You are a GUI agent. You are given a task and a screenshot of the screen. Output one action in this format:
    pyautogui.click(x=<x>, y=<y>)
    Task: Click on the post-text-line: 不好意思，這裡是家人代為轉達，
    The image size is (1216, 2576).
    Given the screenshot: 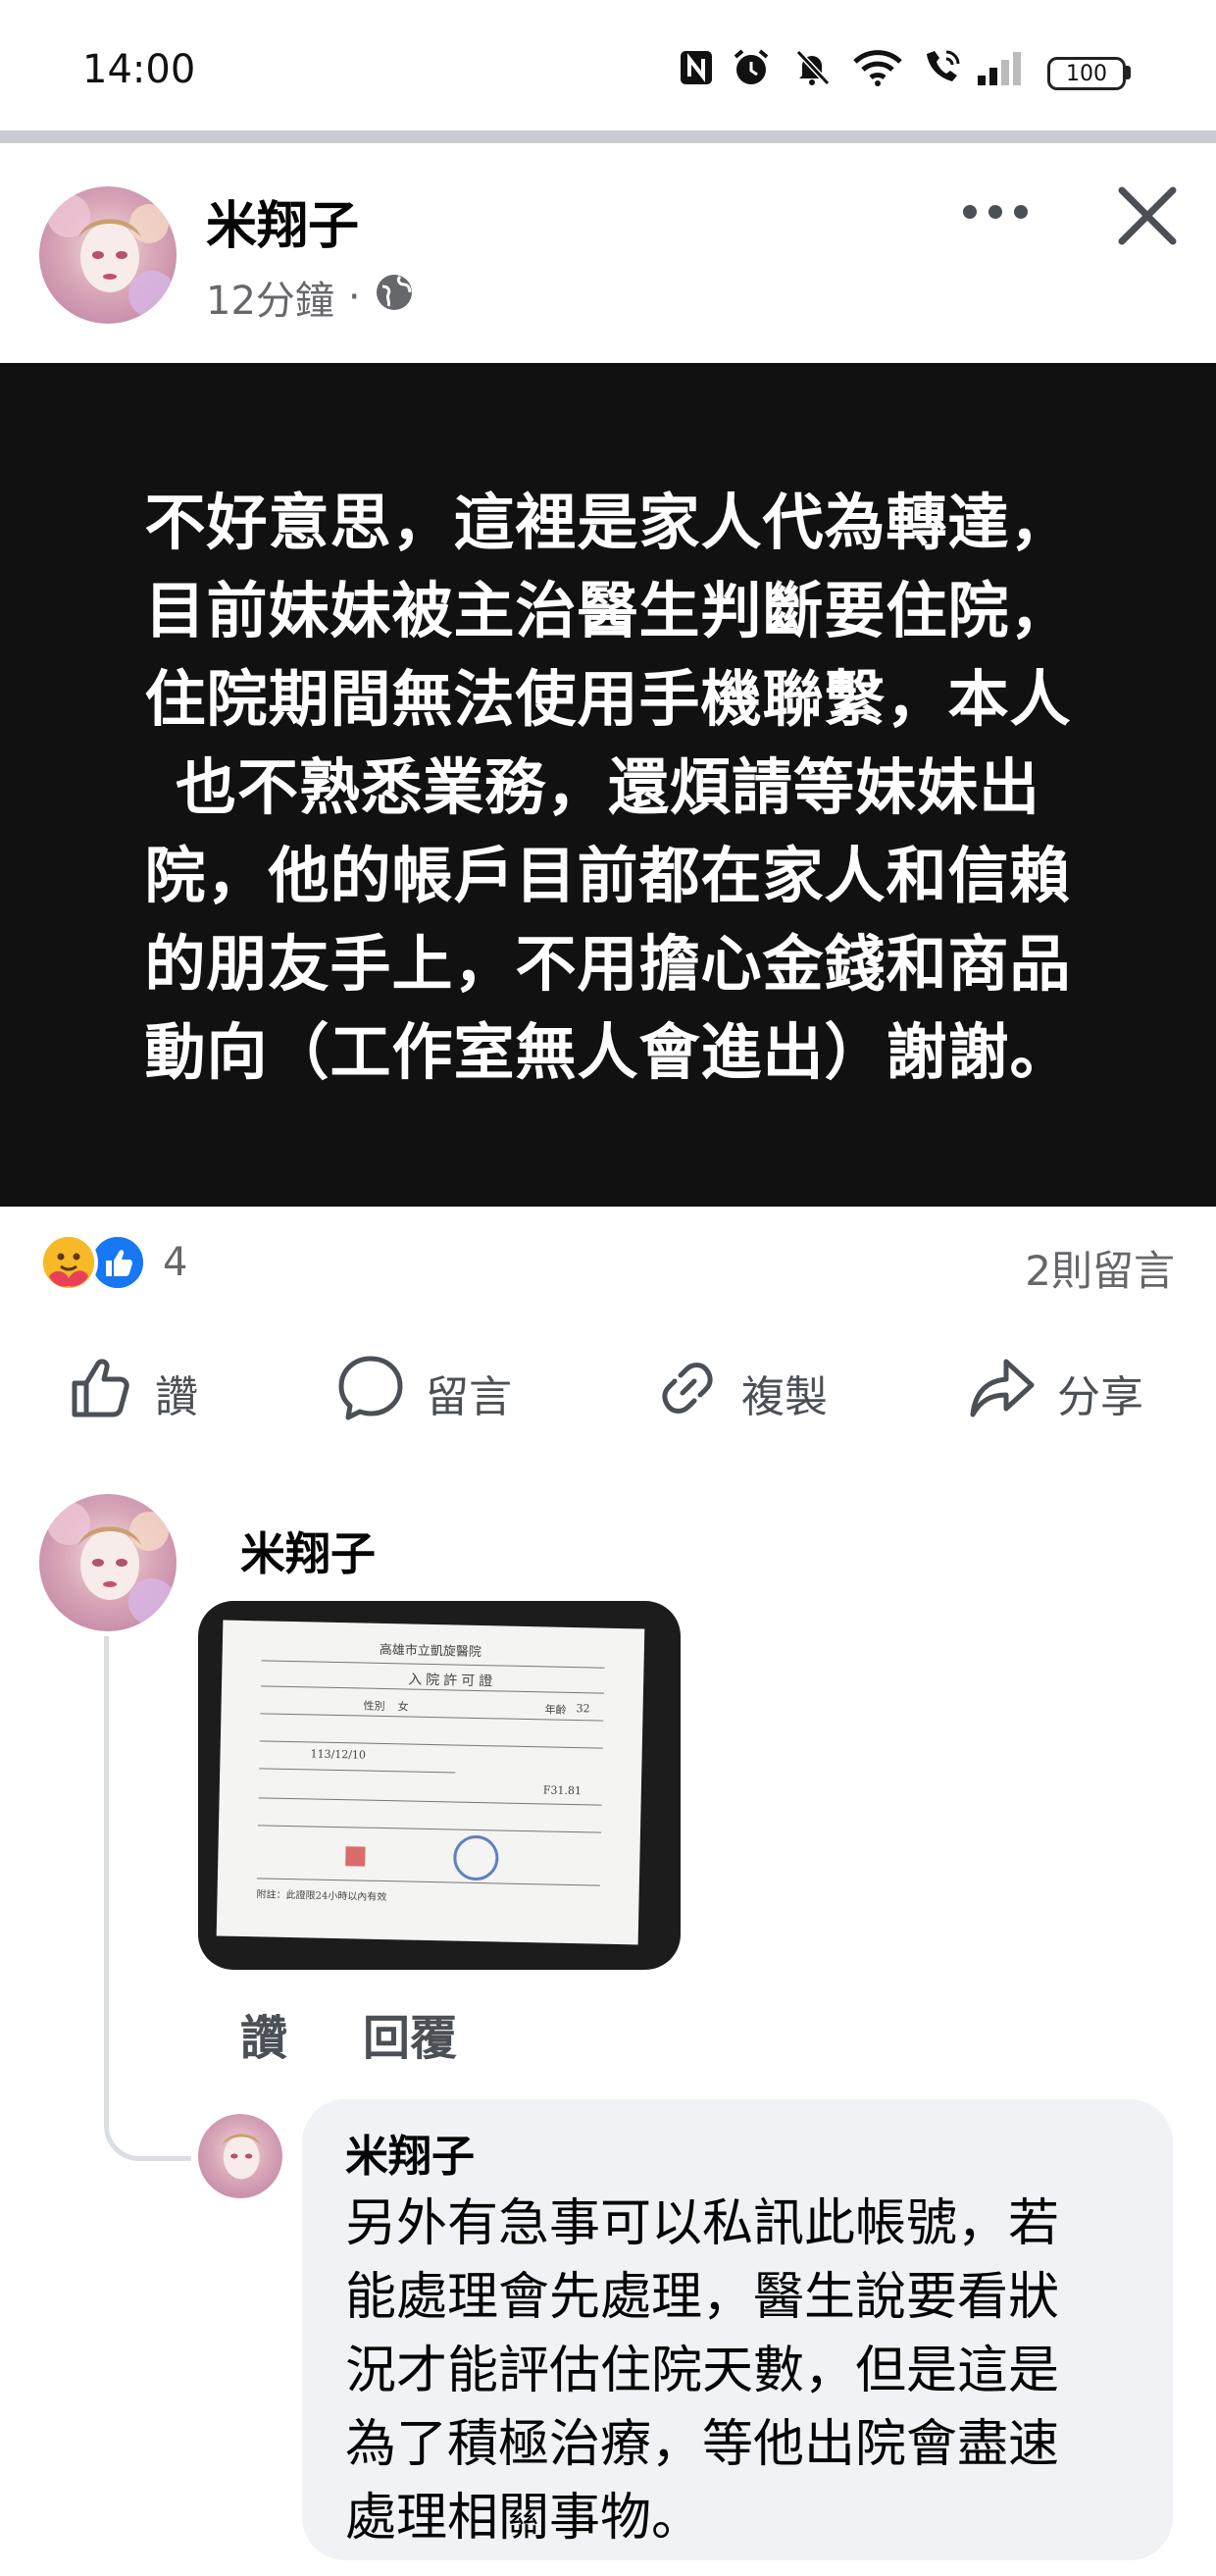 What is the action you would take?
    pyautogui.click(x=608, y=522)
    